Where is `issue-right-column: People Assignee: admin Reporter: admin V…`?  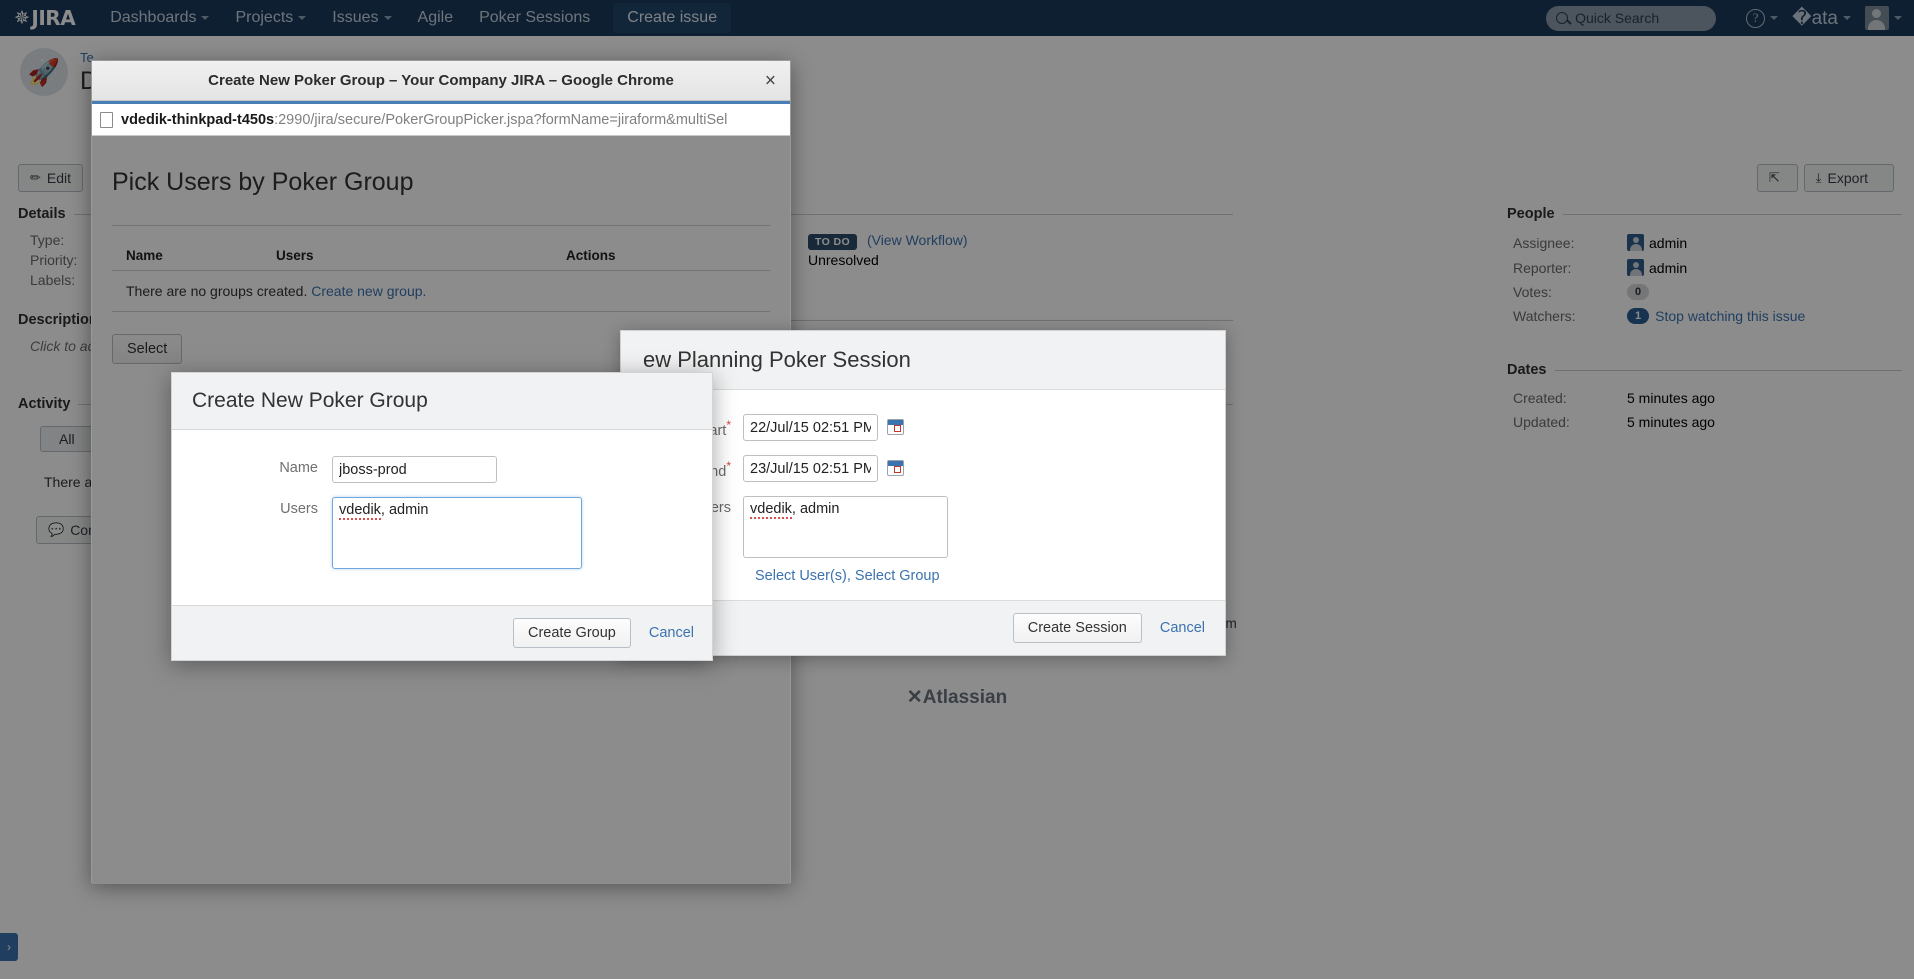
issue-right-column: People Assignee: admin Reporter: admin V… is located at coordinates (1704, 322).